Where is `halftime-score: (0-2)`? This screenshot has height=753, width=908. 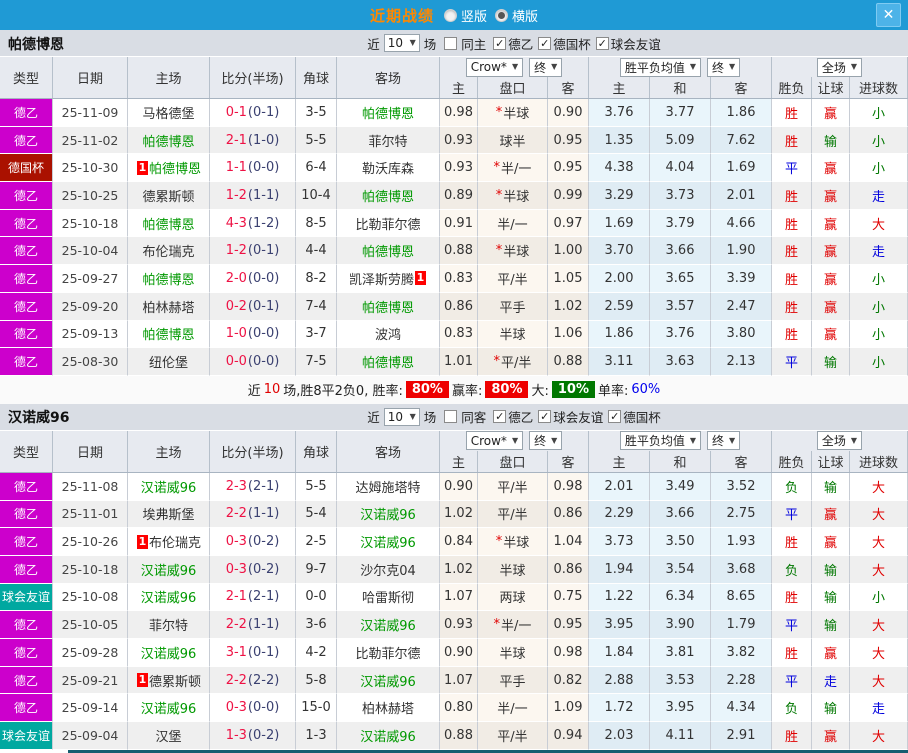 halftime-score: (0-2) is located at coordinates (263, 569).